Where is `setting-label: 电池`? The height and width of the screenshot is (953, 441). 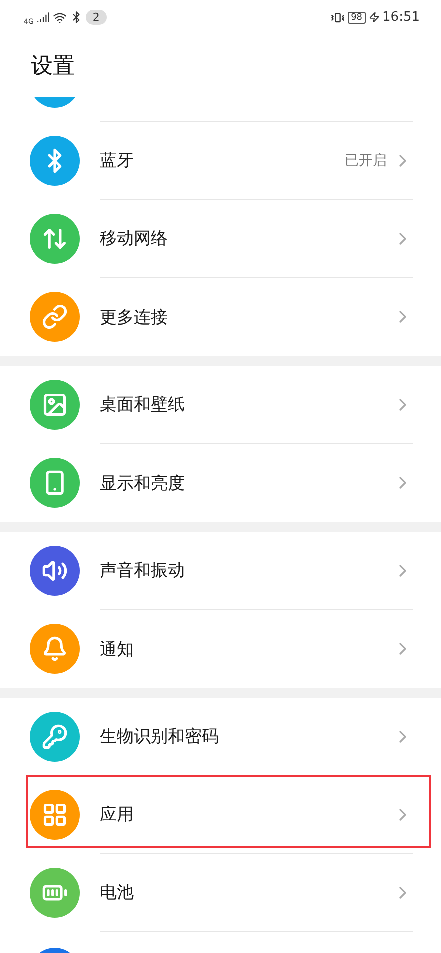
setting-label: 电池 is located at coordinates (246, 892).